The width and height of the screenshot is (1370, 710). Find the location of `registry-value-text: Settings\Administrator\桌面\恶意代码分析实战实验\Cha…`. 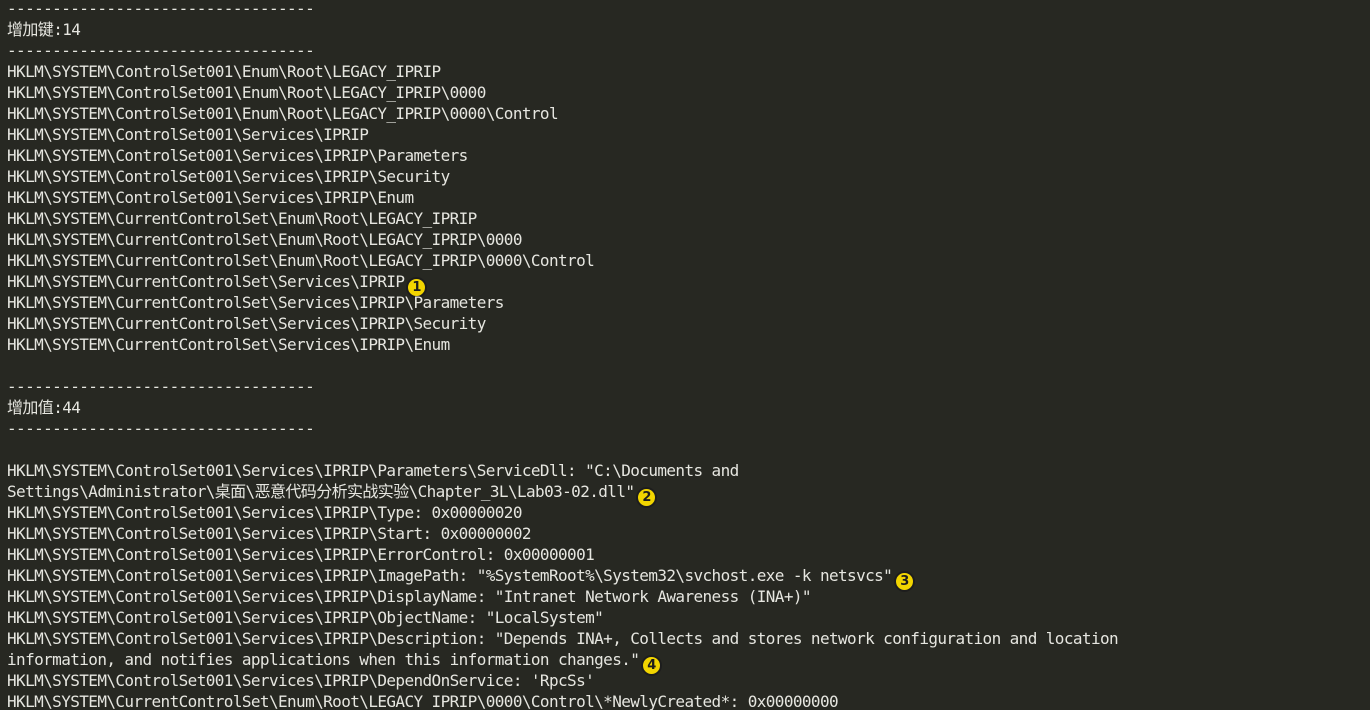

registry-value-text: Settings\Administrator\桌面\恶意代码分析实战实验\Cha… is located at coordinates (321, 491).